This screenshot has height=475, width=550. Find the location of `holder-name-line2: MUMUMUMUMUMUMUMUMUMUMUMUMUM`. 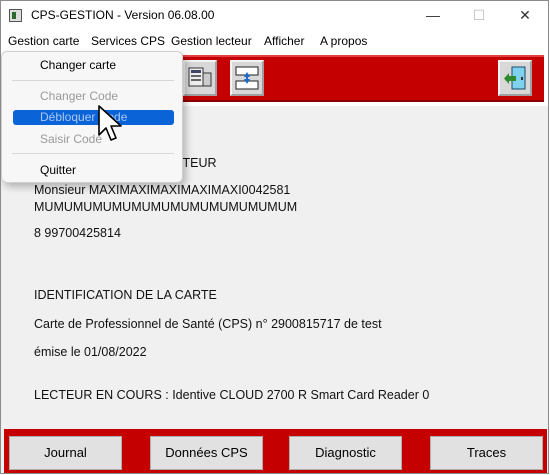

holder-name-line2: MUMUMUMUMUMUMUMUMUMUMUMUMUM is located at coordinates (166, 207).